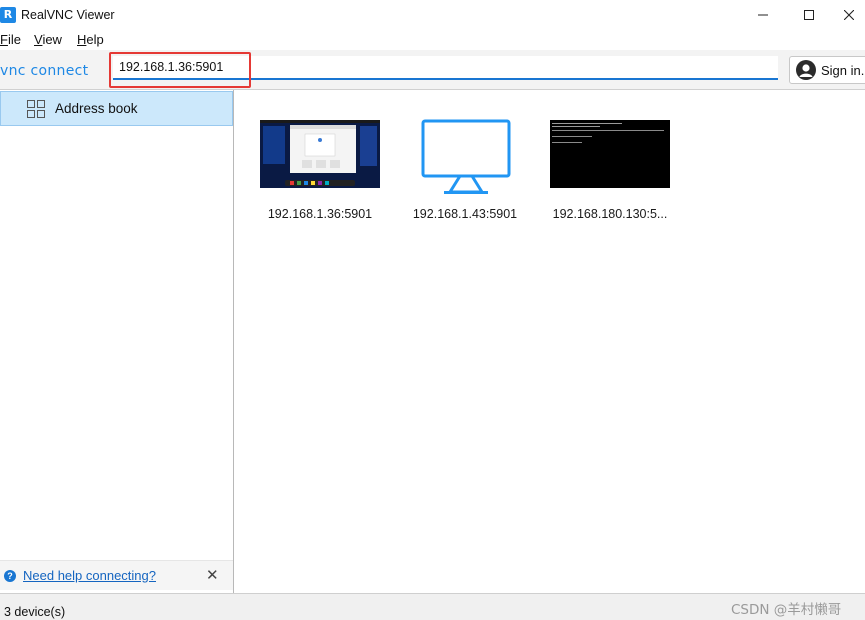 This screenshot has height=620, width=865. I want to click on title-bar: R RealVNC Viewer, so click(432, 15).